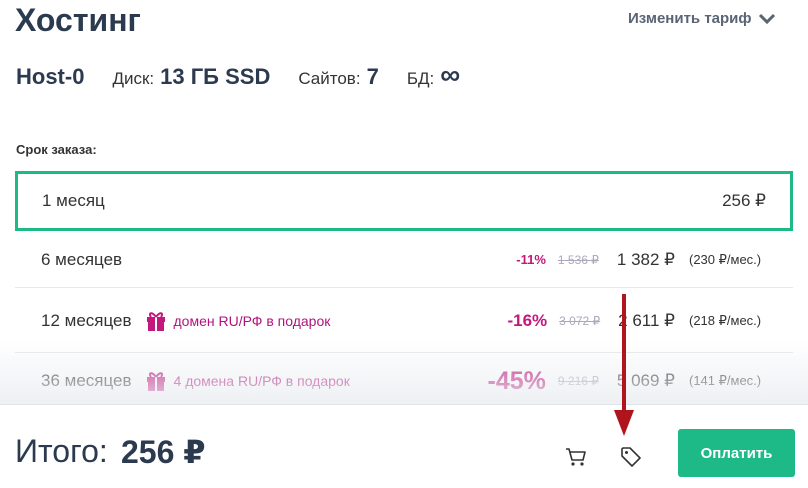  Describe the element at coordinates (372, 76) in the screenshot. I see `sites-value: 7` at that location.